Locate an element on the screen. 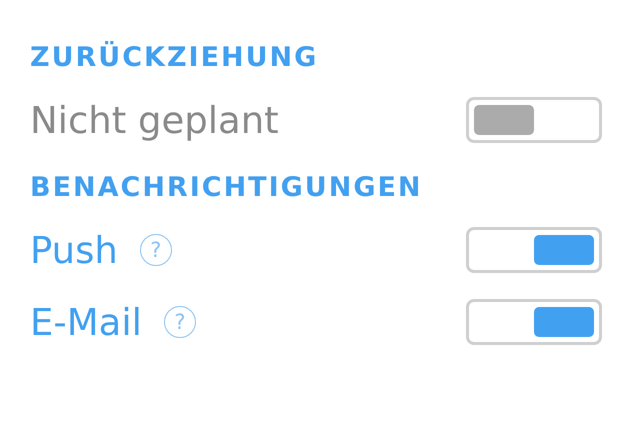  section-heading: BENACHRICHTIGUNGEN is located at coordinates (227, 187).